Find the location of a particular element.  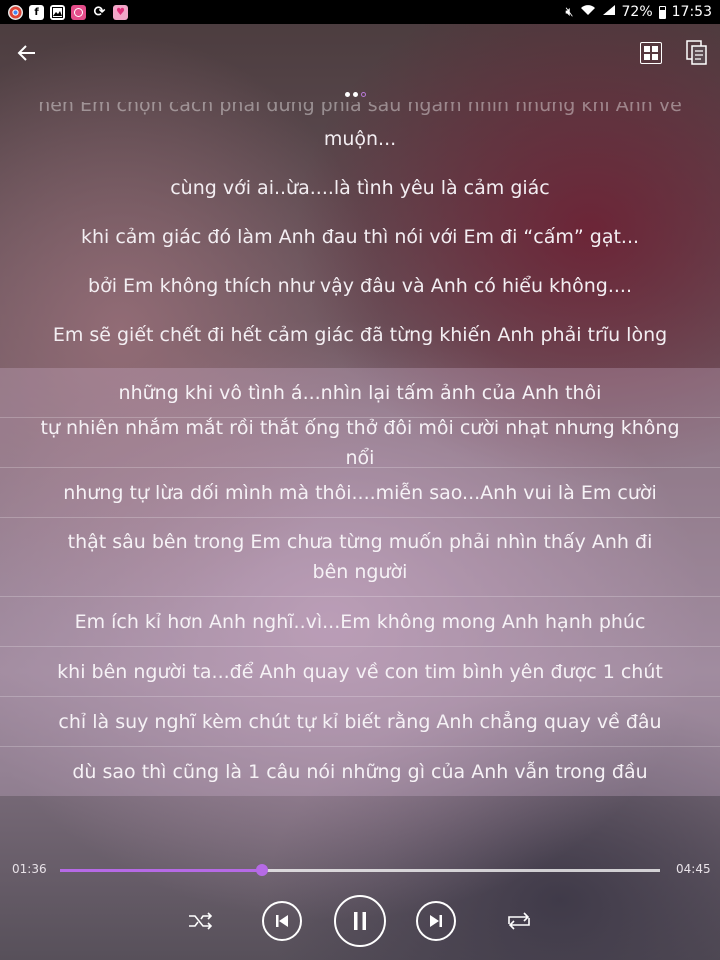

repeat-icon is located at coordinates (519, 921).